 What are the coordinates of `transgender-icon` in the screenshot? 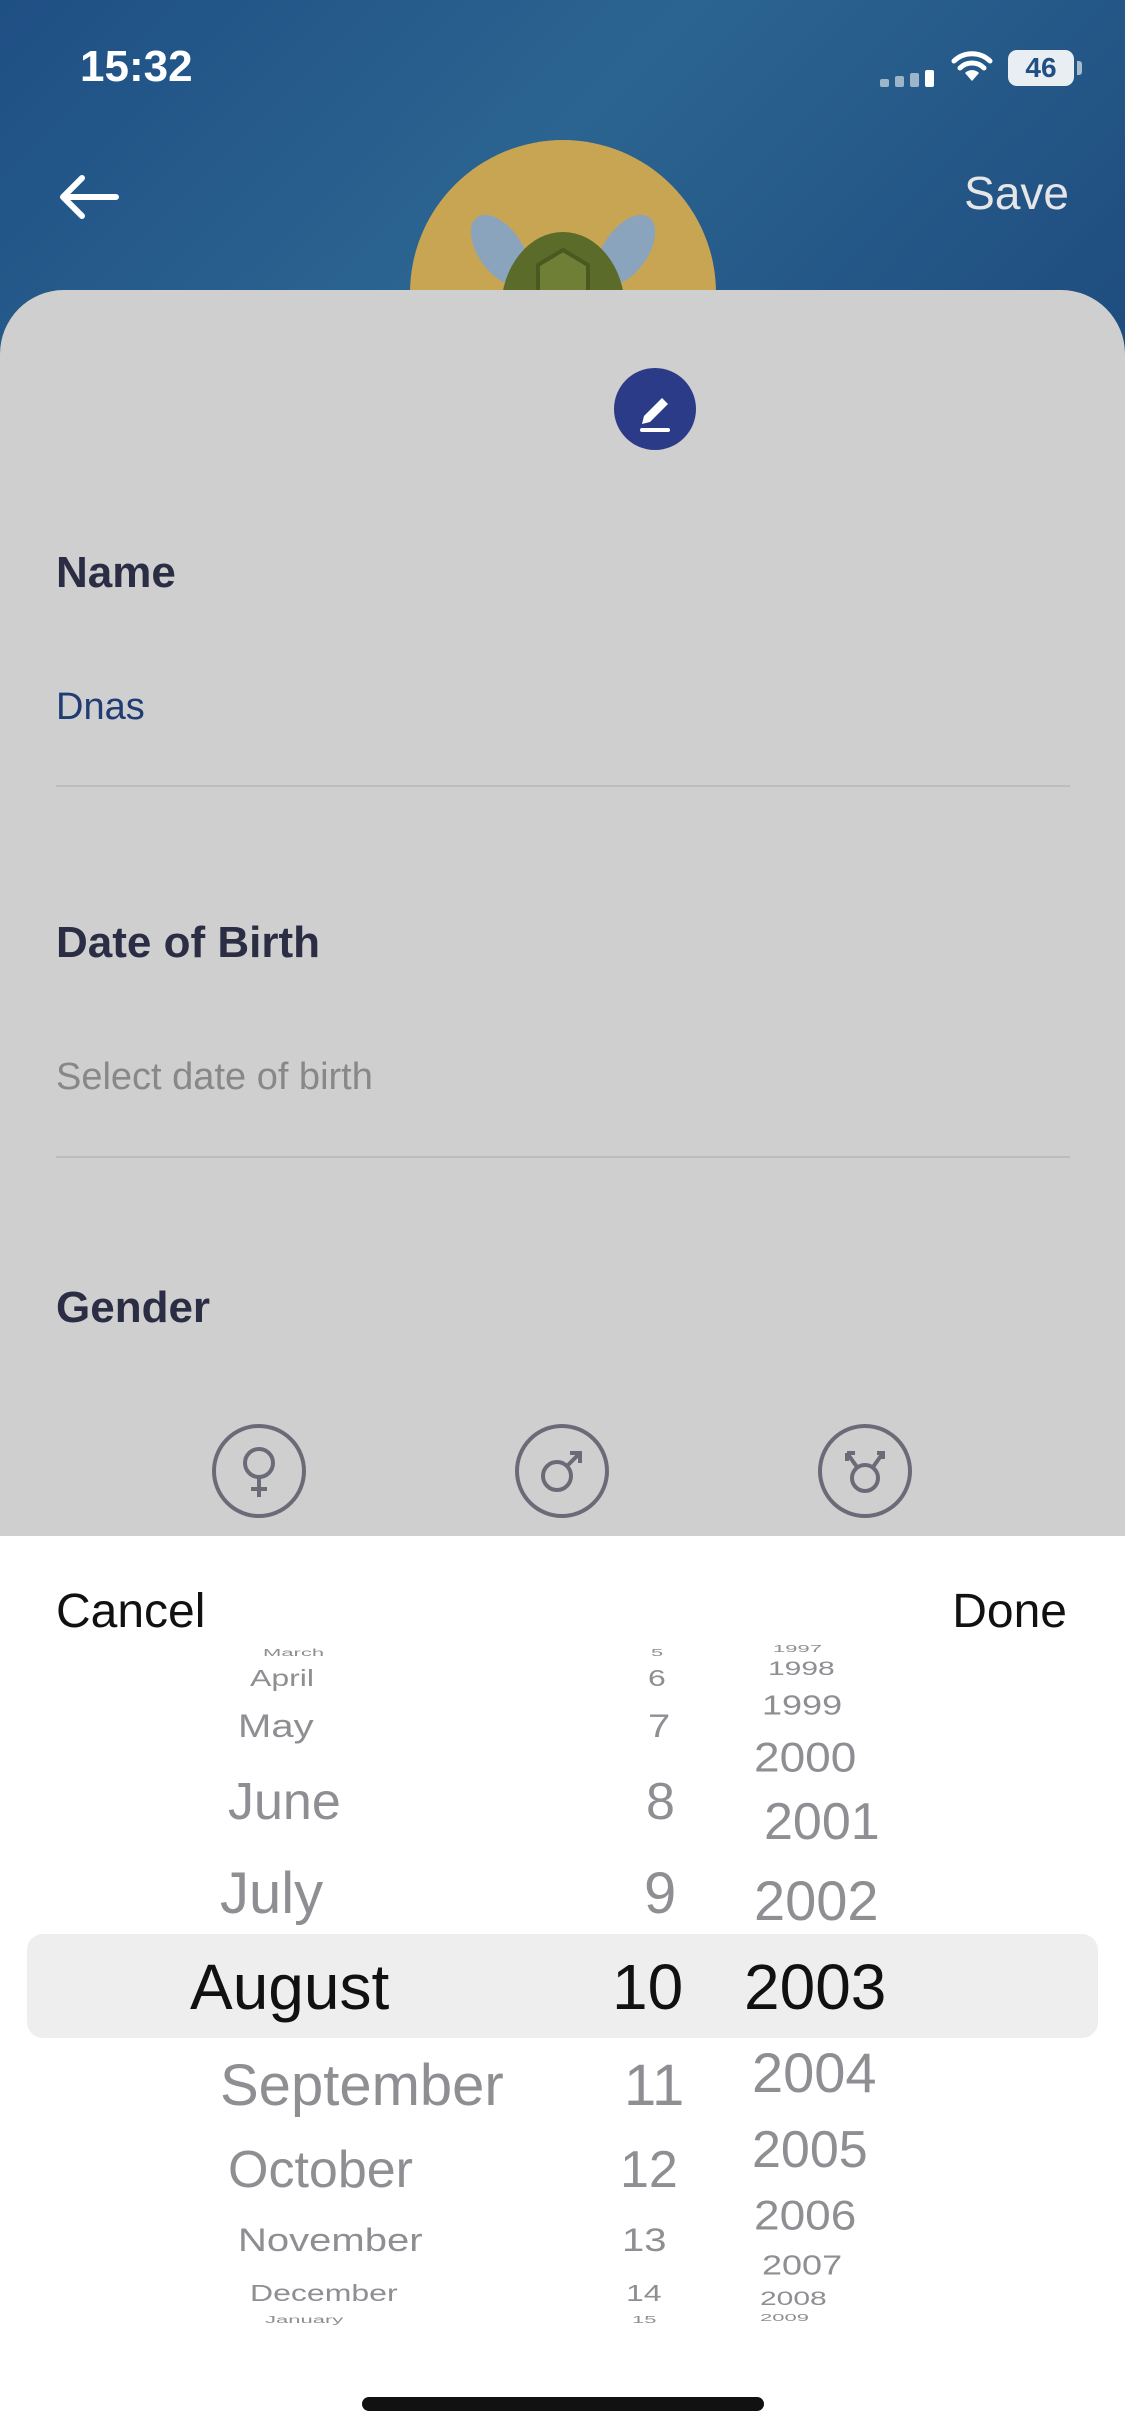 It's located at (865, 1471).